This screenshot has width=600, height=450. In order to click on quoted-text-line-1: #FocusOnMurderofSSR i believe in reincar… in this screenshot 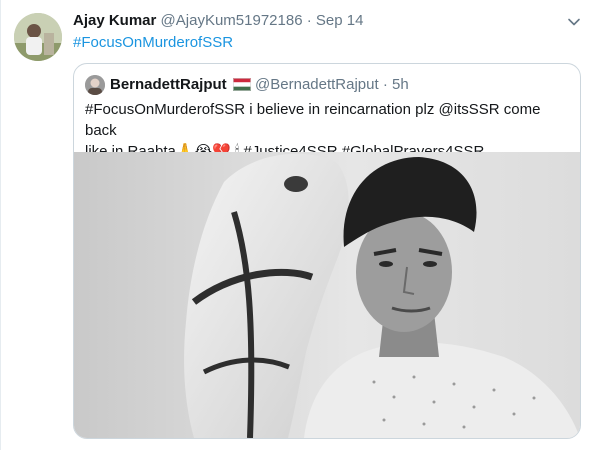, I will do `click(313, 120)`.